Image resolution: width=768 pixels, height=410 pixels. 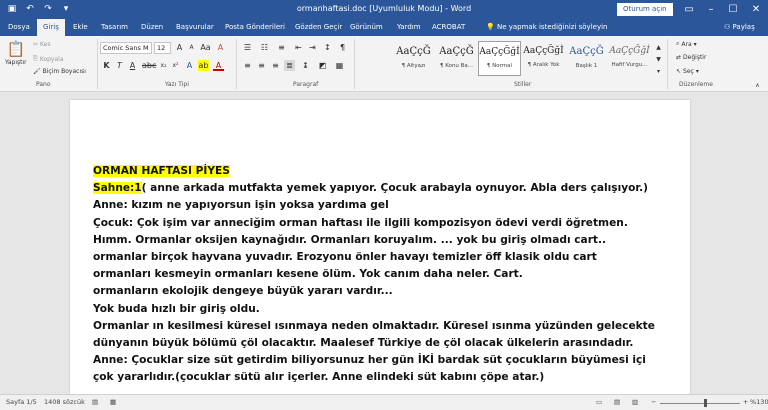 I want to click on styles-scroll-up-icon: ▲, so click(x=658, y=47).